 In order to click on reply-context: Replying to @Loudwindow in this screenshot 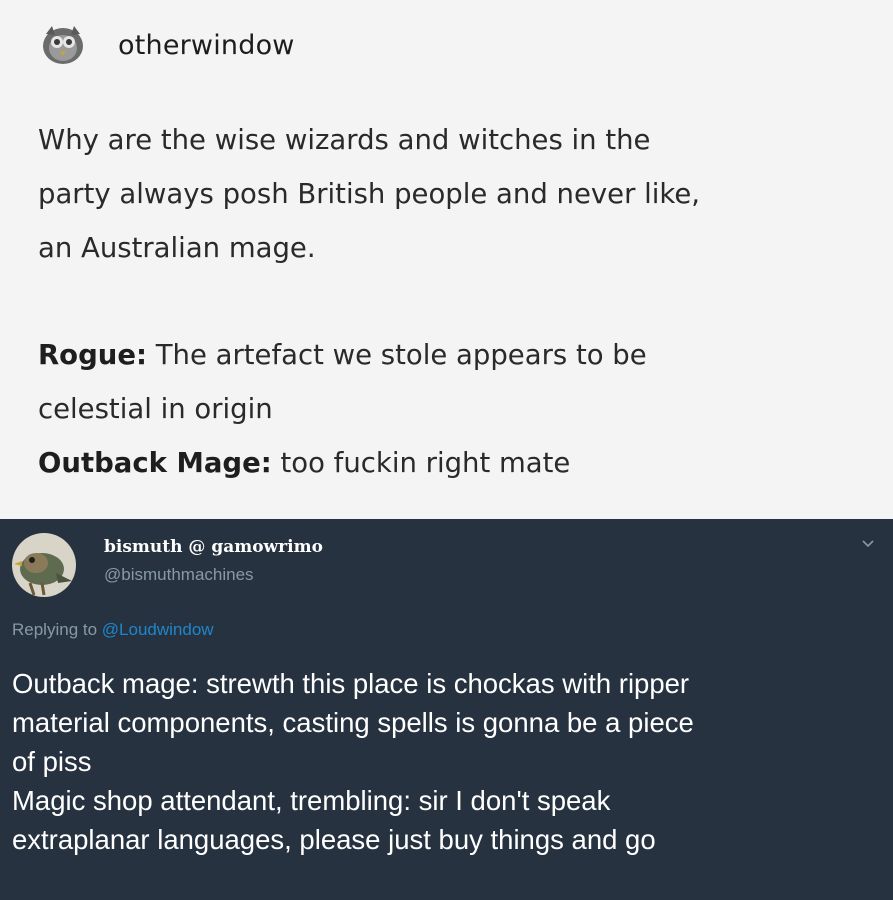, I will do `click(113, 630)`.